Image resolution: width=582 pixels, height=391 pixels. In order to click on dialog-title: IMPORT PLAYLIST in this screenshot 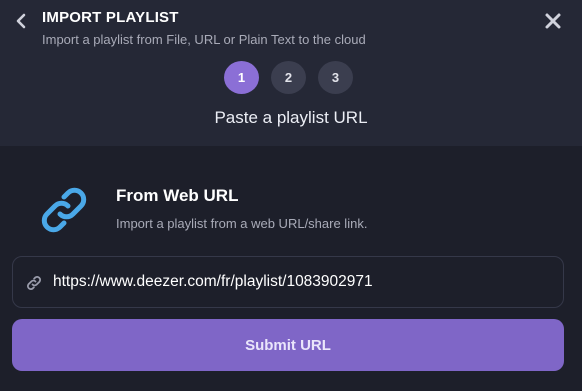, I will do `click(110, 17)`.